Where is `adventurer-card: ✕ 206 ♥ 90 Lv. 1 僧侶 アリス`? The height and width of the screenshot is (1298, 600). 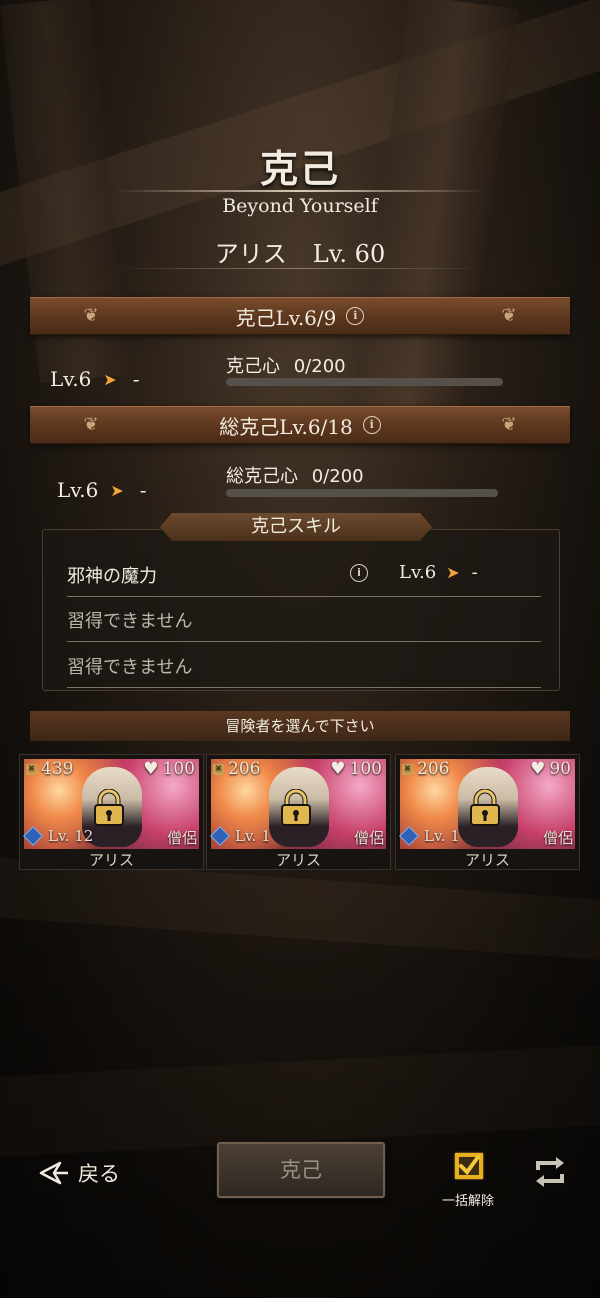 adventurer-card: ✕ 206 ♥ 90 Lv. 1 僧侶 アリス is located at coordinates (487, 812).